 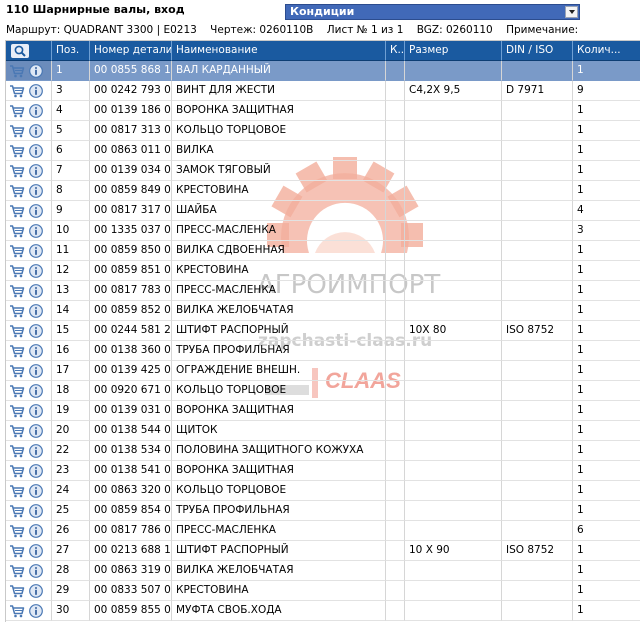 What do you see at coordinates (323, 431) in the screenshot?
I see `table-row: 20 00 0138 544 0 ЩИТОК 1` at bounding box center [323, 431].